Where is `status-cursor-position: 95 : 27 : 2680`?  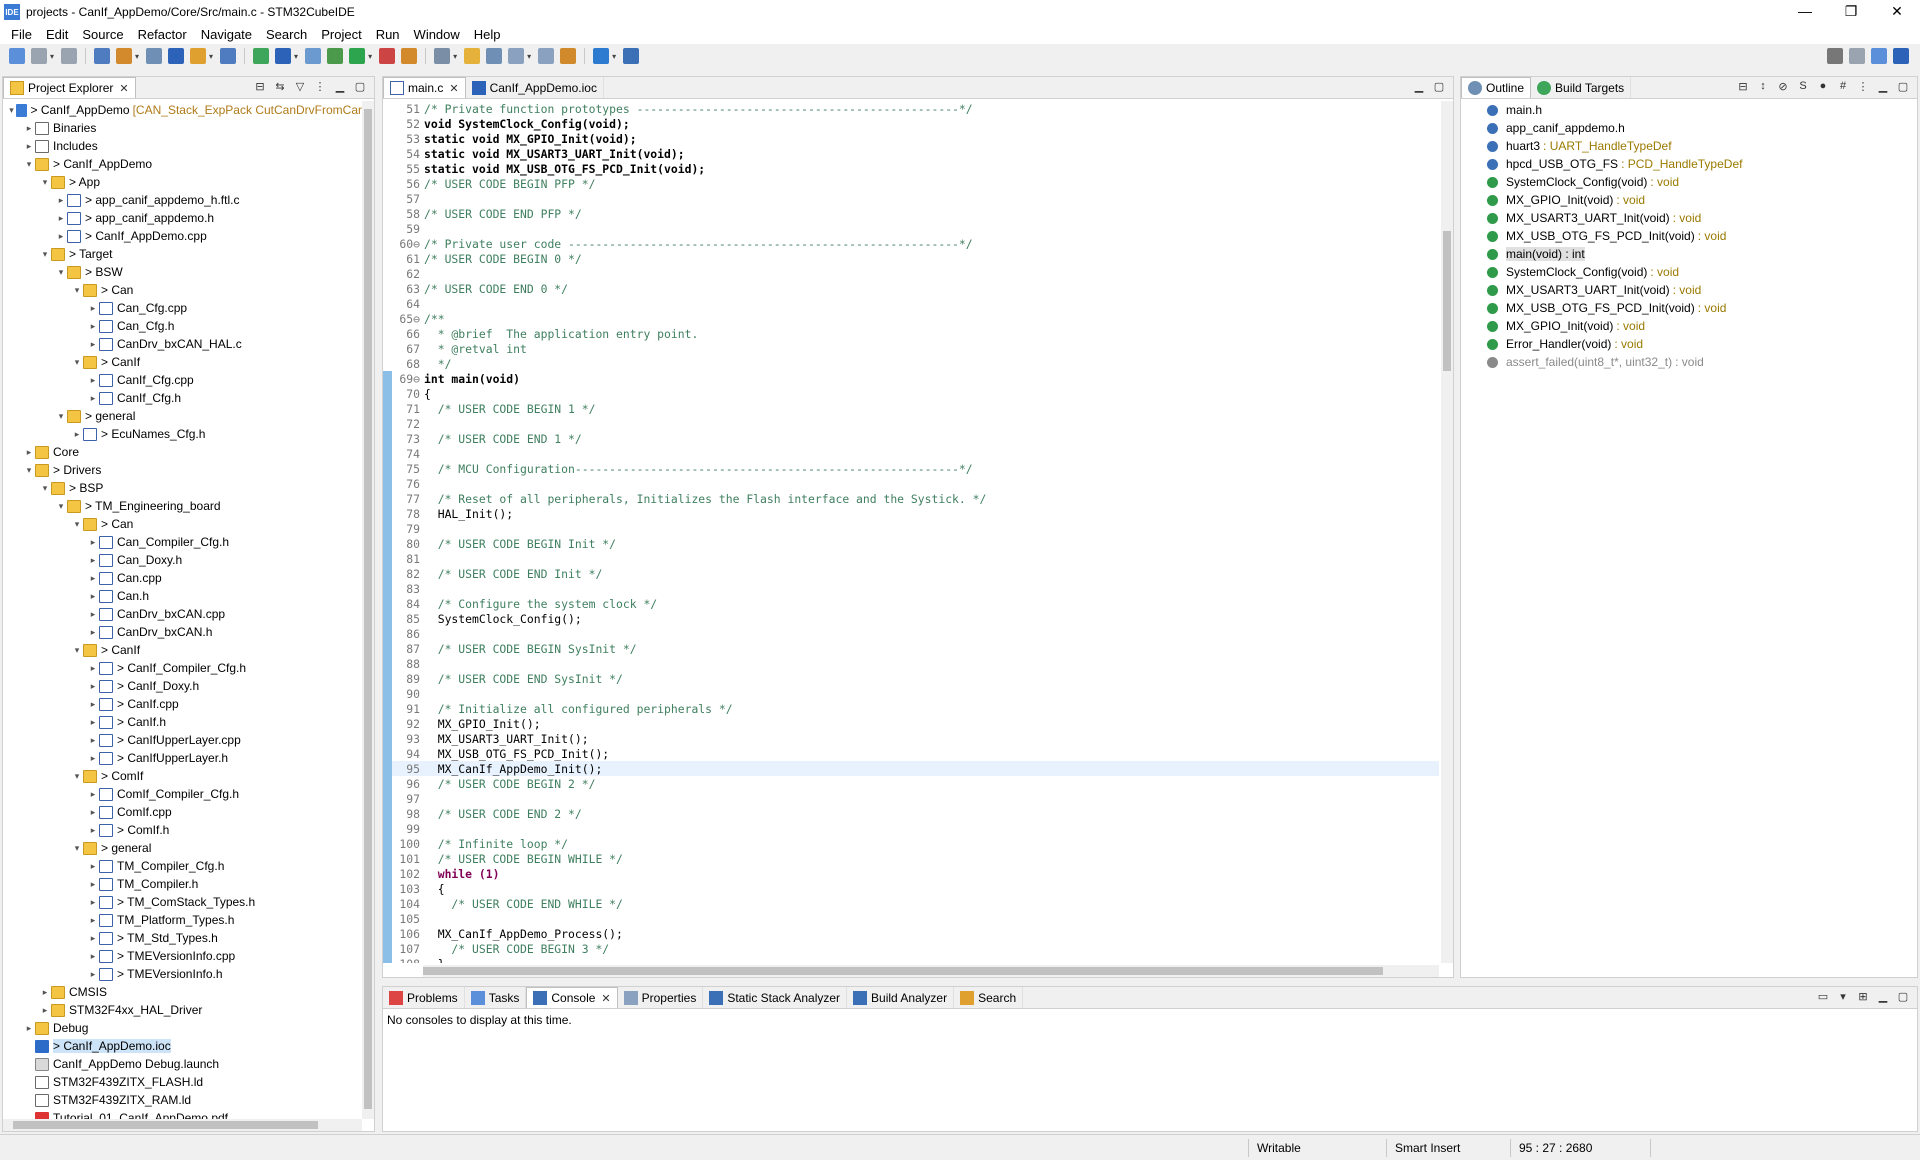 status-cursor-position: 95 : 27 : 2680 is located at coordinates (1580, 1148).